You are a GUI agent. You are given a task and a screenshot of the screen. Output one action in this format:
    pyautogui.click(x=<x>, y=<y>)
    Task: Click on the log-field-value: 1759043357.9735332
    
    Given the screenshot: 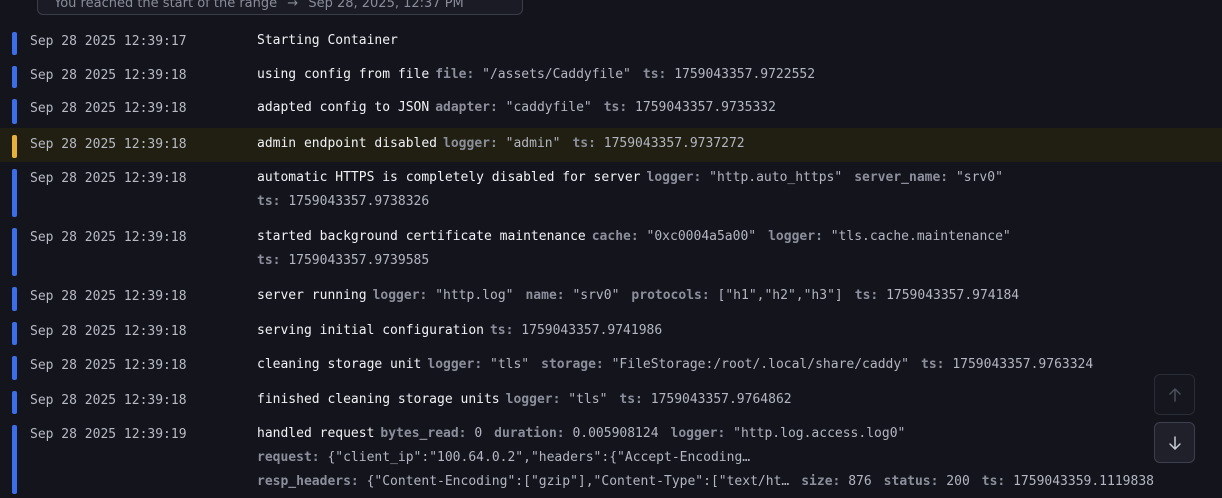 What is the action you would take?
    pyautogui.click(x=705, y=107)
    